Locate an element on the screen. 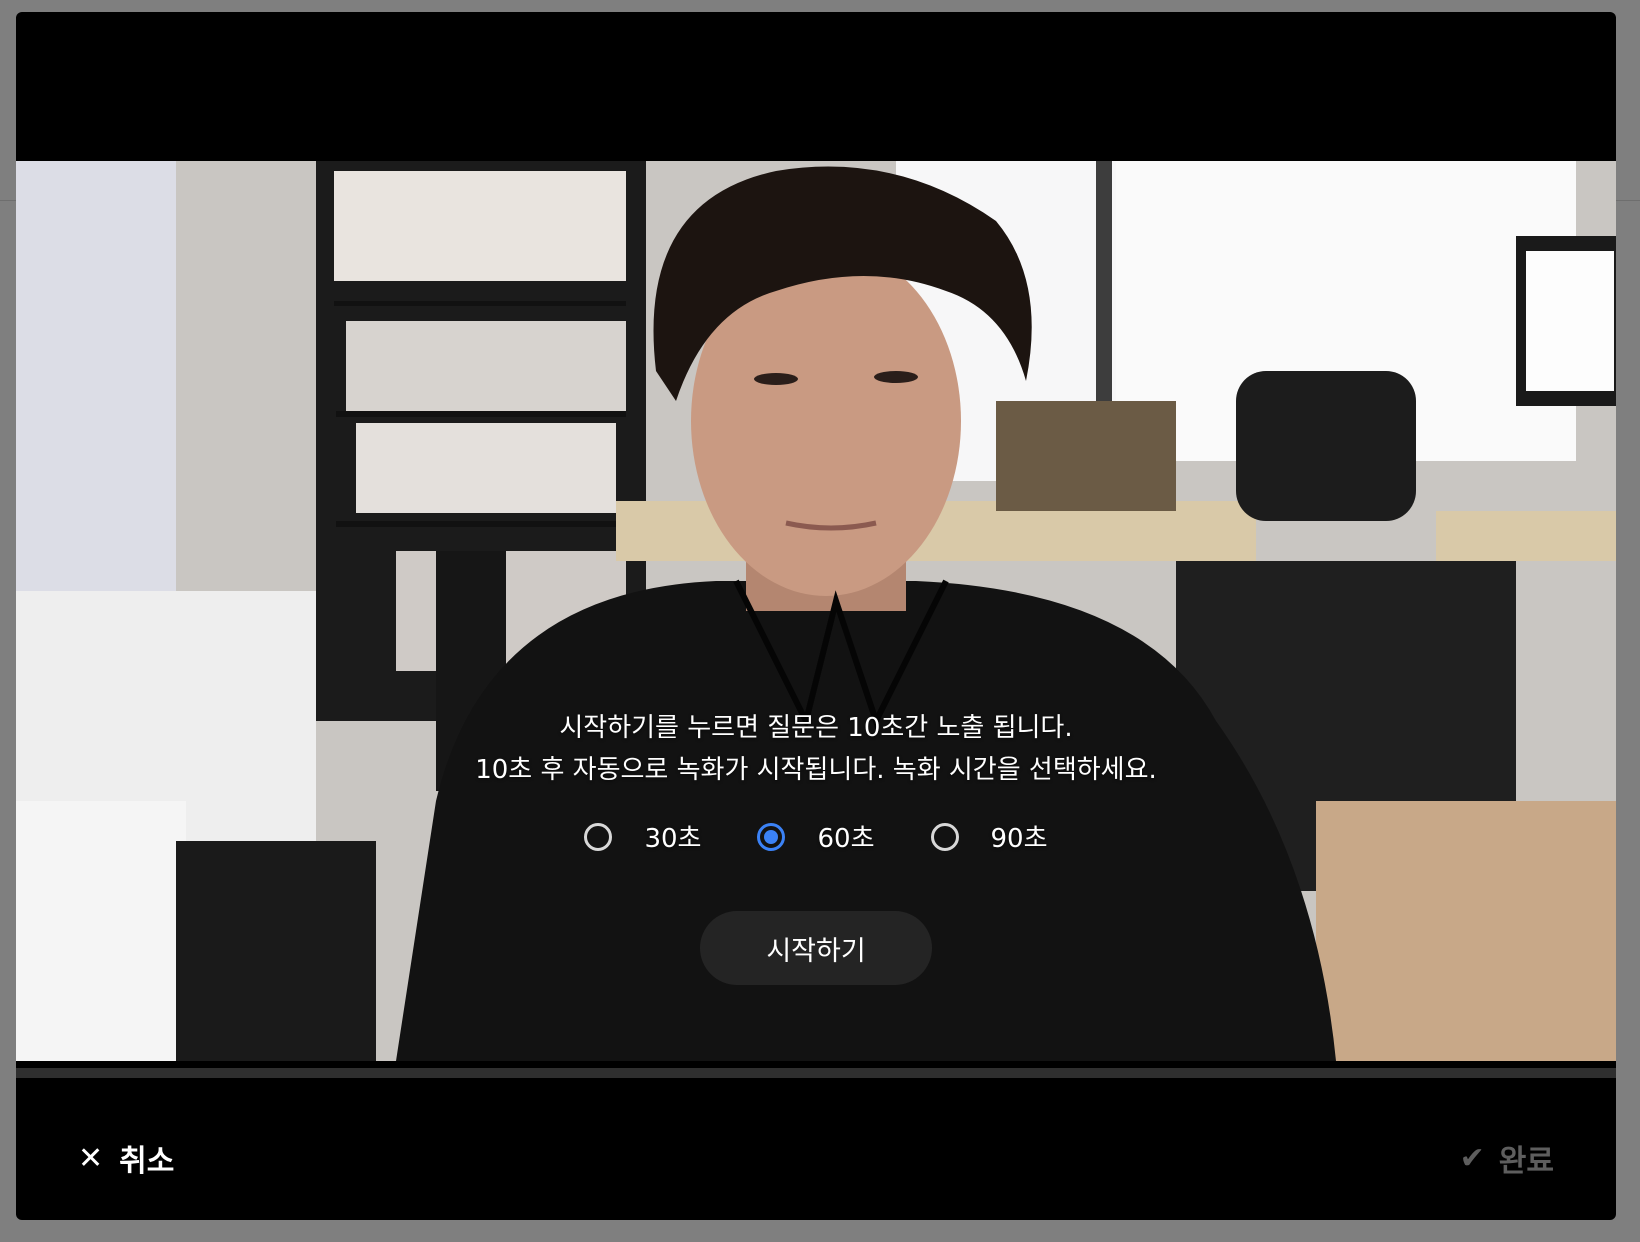 This screenshot has height=1242, width=1640. duration-radio-group: 30초 60초 90초 is located at coordinates (816, 836).